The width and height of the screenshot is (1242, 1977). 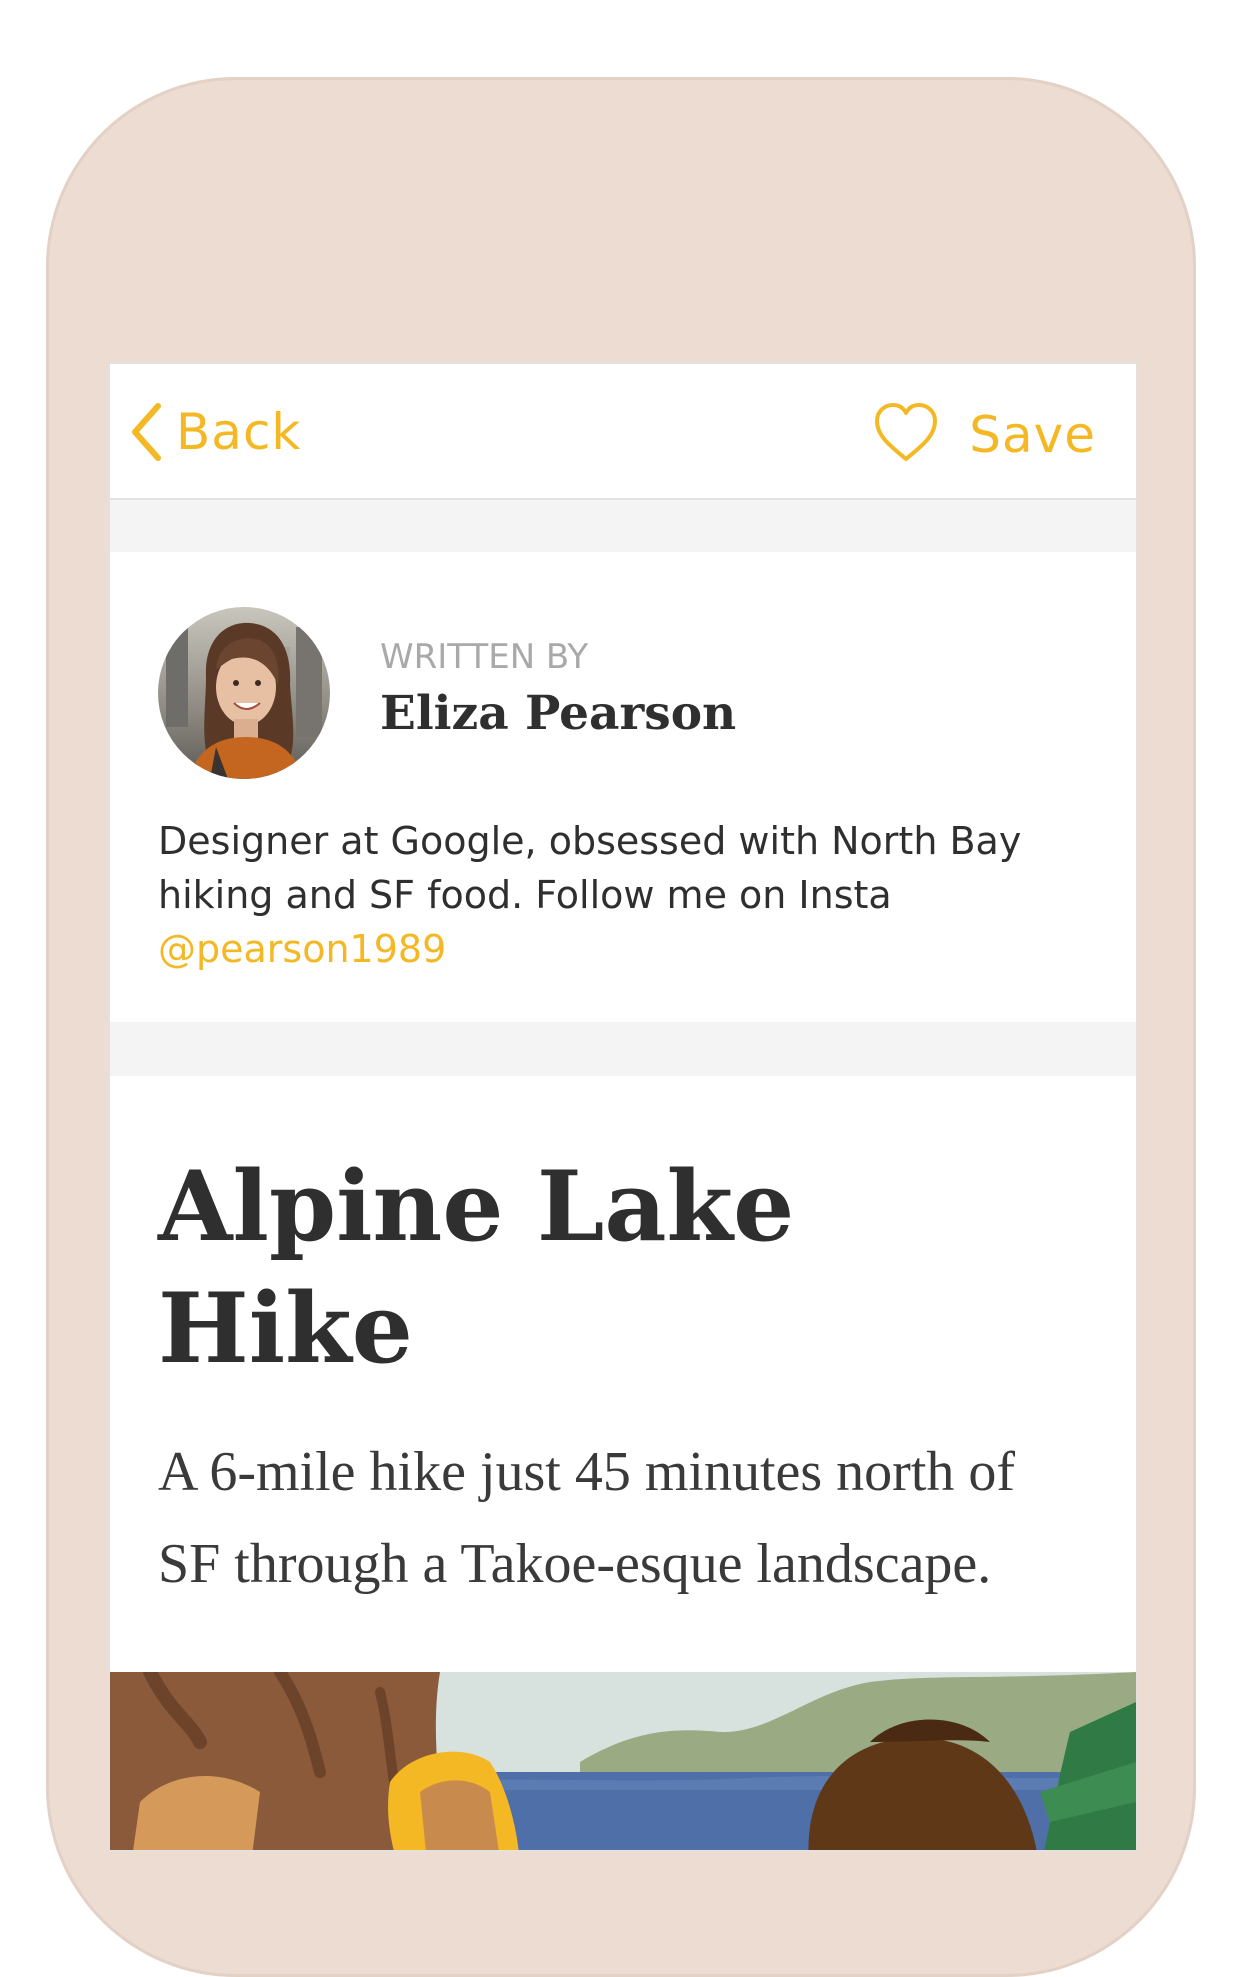 I want to click on instagram-handle-link: @pearson1989, so click(x=302, y=949).